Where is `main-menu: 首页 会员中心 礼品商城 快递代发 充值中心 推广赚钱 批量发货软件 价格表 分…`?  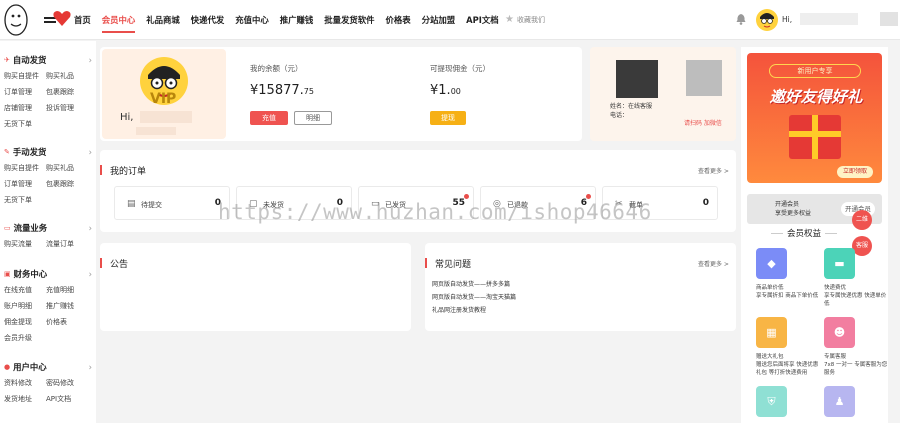 main-menu: 首页 会员中心 礼品商城 快递代发 充值中心 推广赚钱 批量发货软件 价格表 分… is located at coordinates (292, 23).